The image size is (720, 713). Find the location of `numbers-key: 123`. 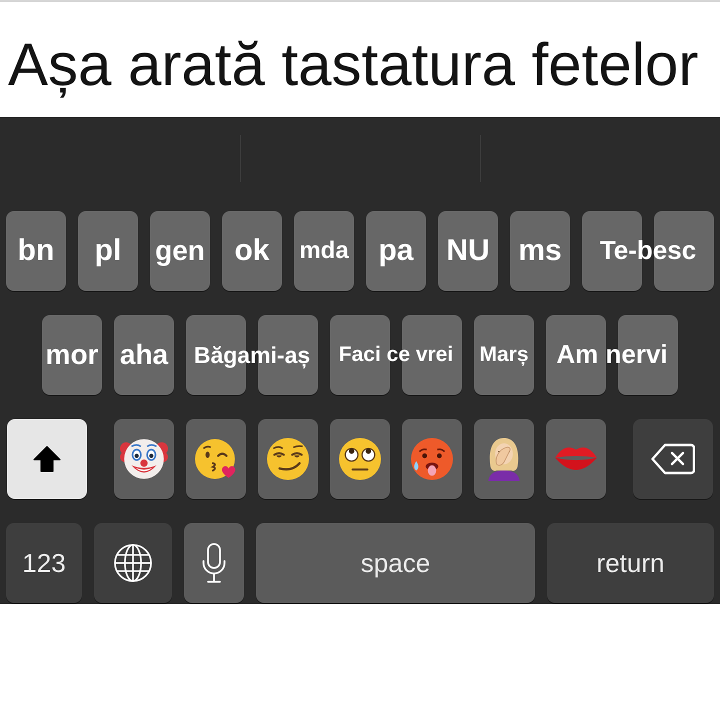

numbers-key: 123 is located at coordinates (44, 563).